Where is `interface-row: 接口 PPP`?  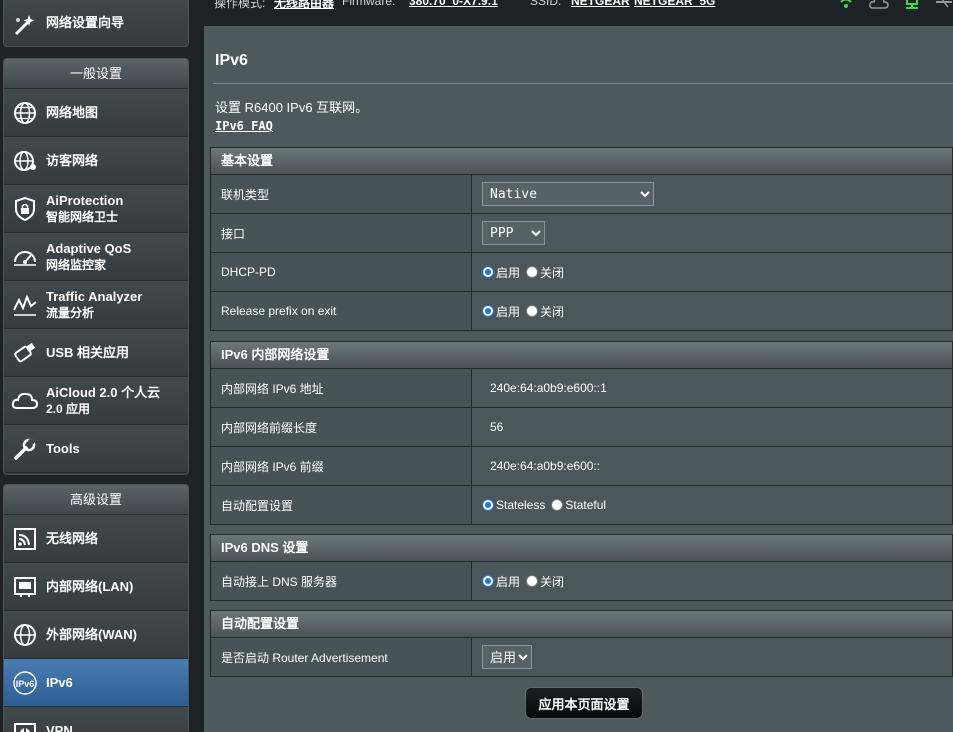 interface-row: 接口 PPP is located at coordinates (581, 232).